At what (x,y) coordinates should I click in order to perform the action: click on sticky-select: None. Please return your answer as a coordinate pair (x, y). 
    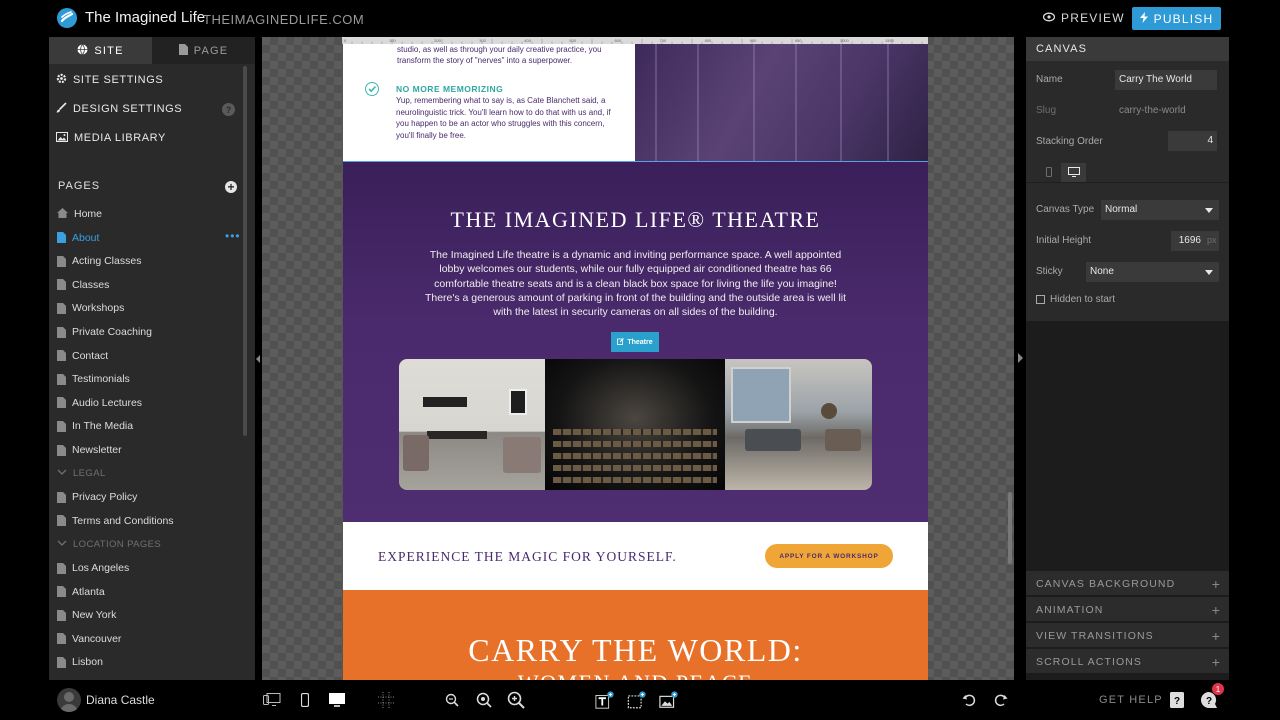
    Looking at the image, I should click on (1152, 272).